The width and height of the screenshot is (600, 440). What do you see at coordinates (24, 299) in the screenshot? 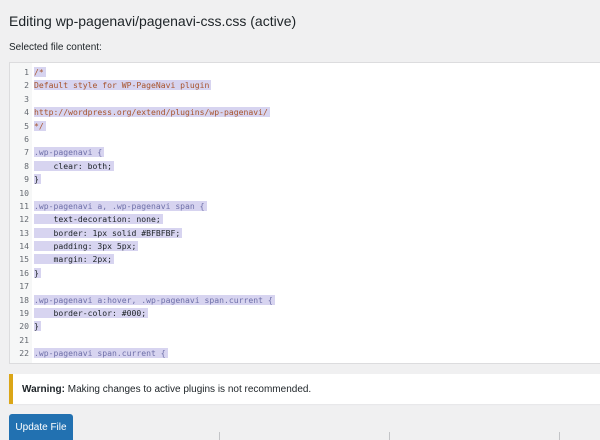
I see `line-number: 18` at bounding box center [24, 299].